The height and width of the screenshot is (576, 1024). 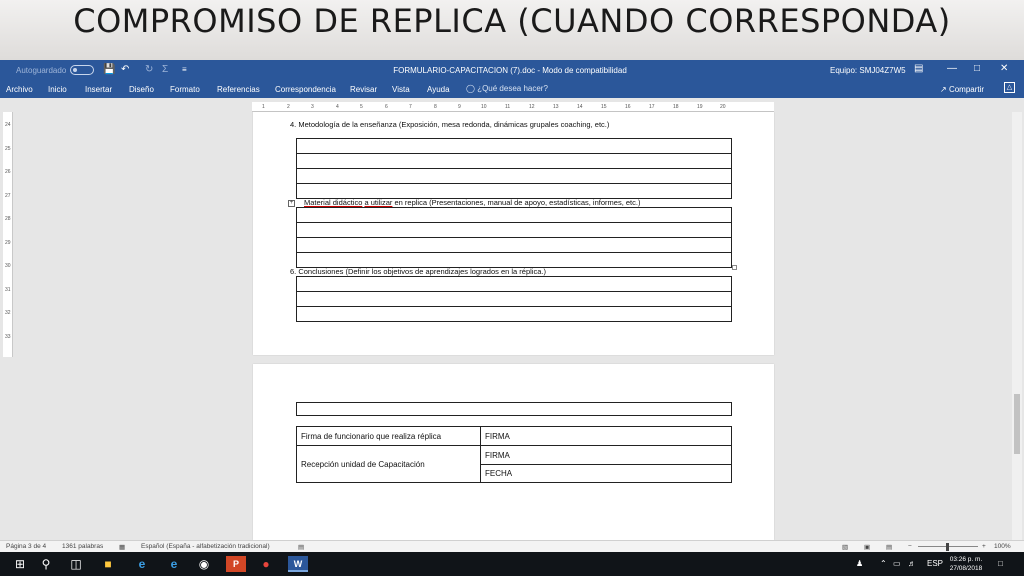 I want to click on macro-icon: ▤, so click(x=301, y=547).